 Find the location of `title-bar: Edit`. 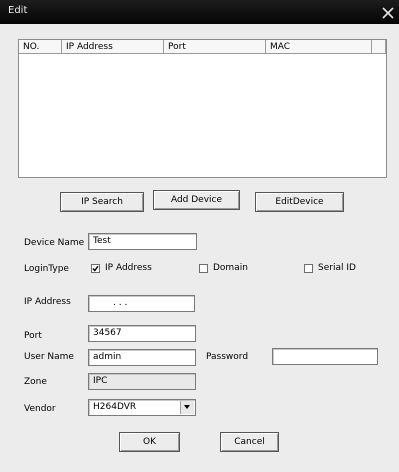

title-bar: Edit is located at coordinates (199, 12).